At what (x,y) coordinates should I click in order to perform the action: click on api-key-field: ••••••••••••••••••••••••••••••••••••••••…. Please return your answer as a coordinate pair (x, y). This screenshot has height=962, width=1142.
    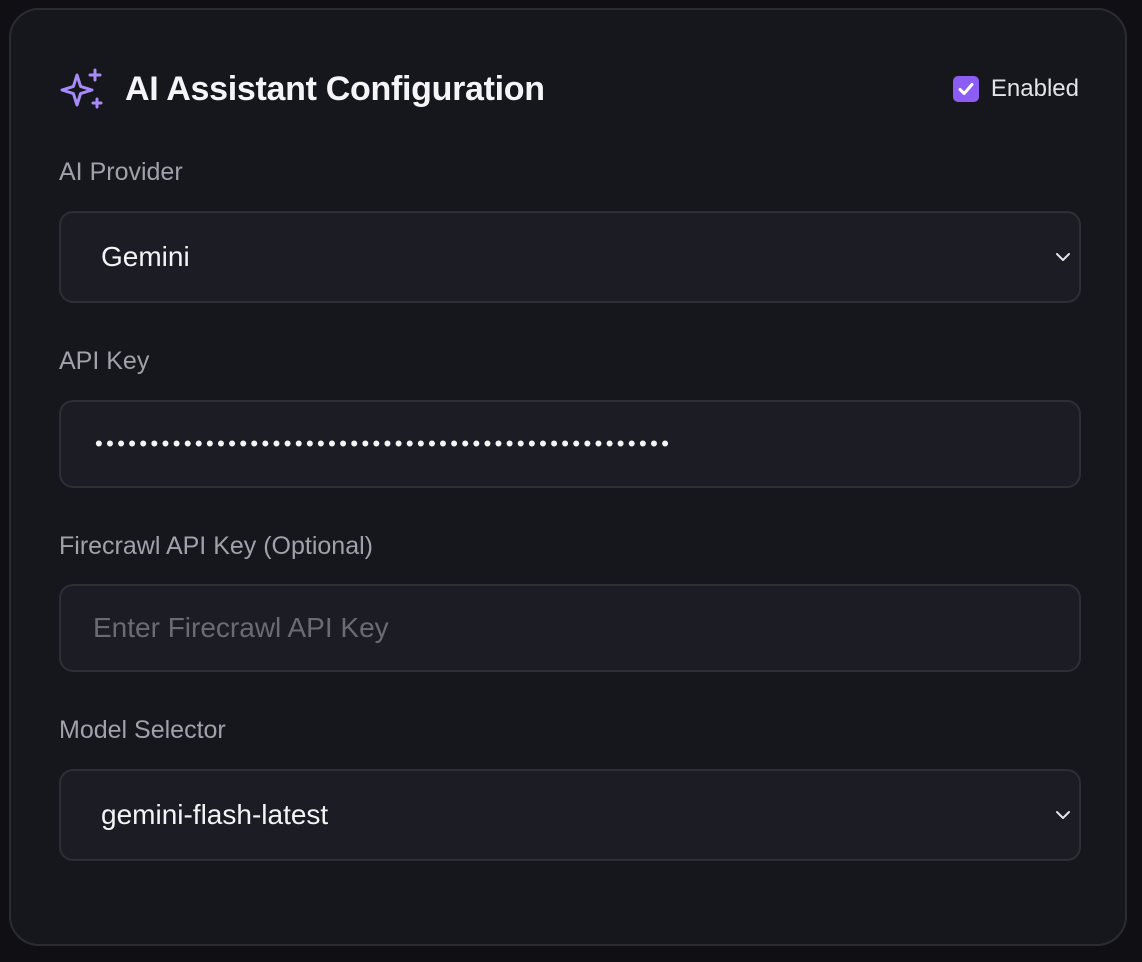
    Looking at the image, I should click on (570, 444).